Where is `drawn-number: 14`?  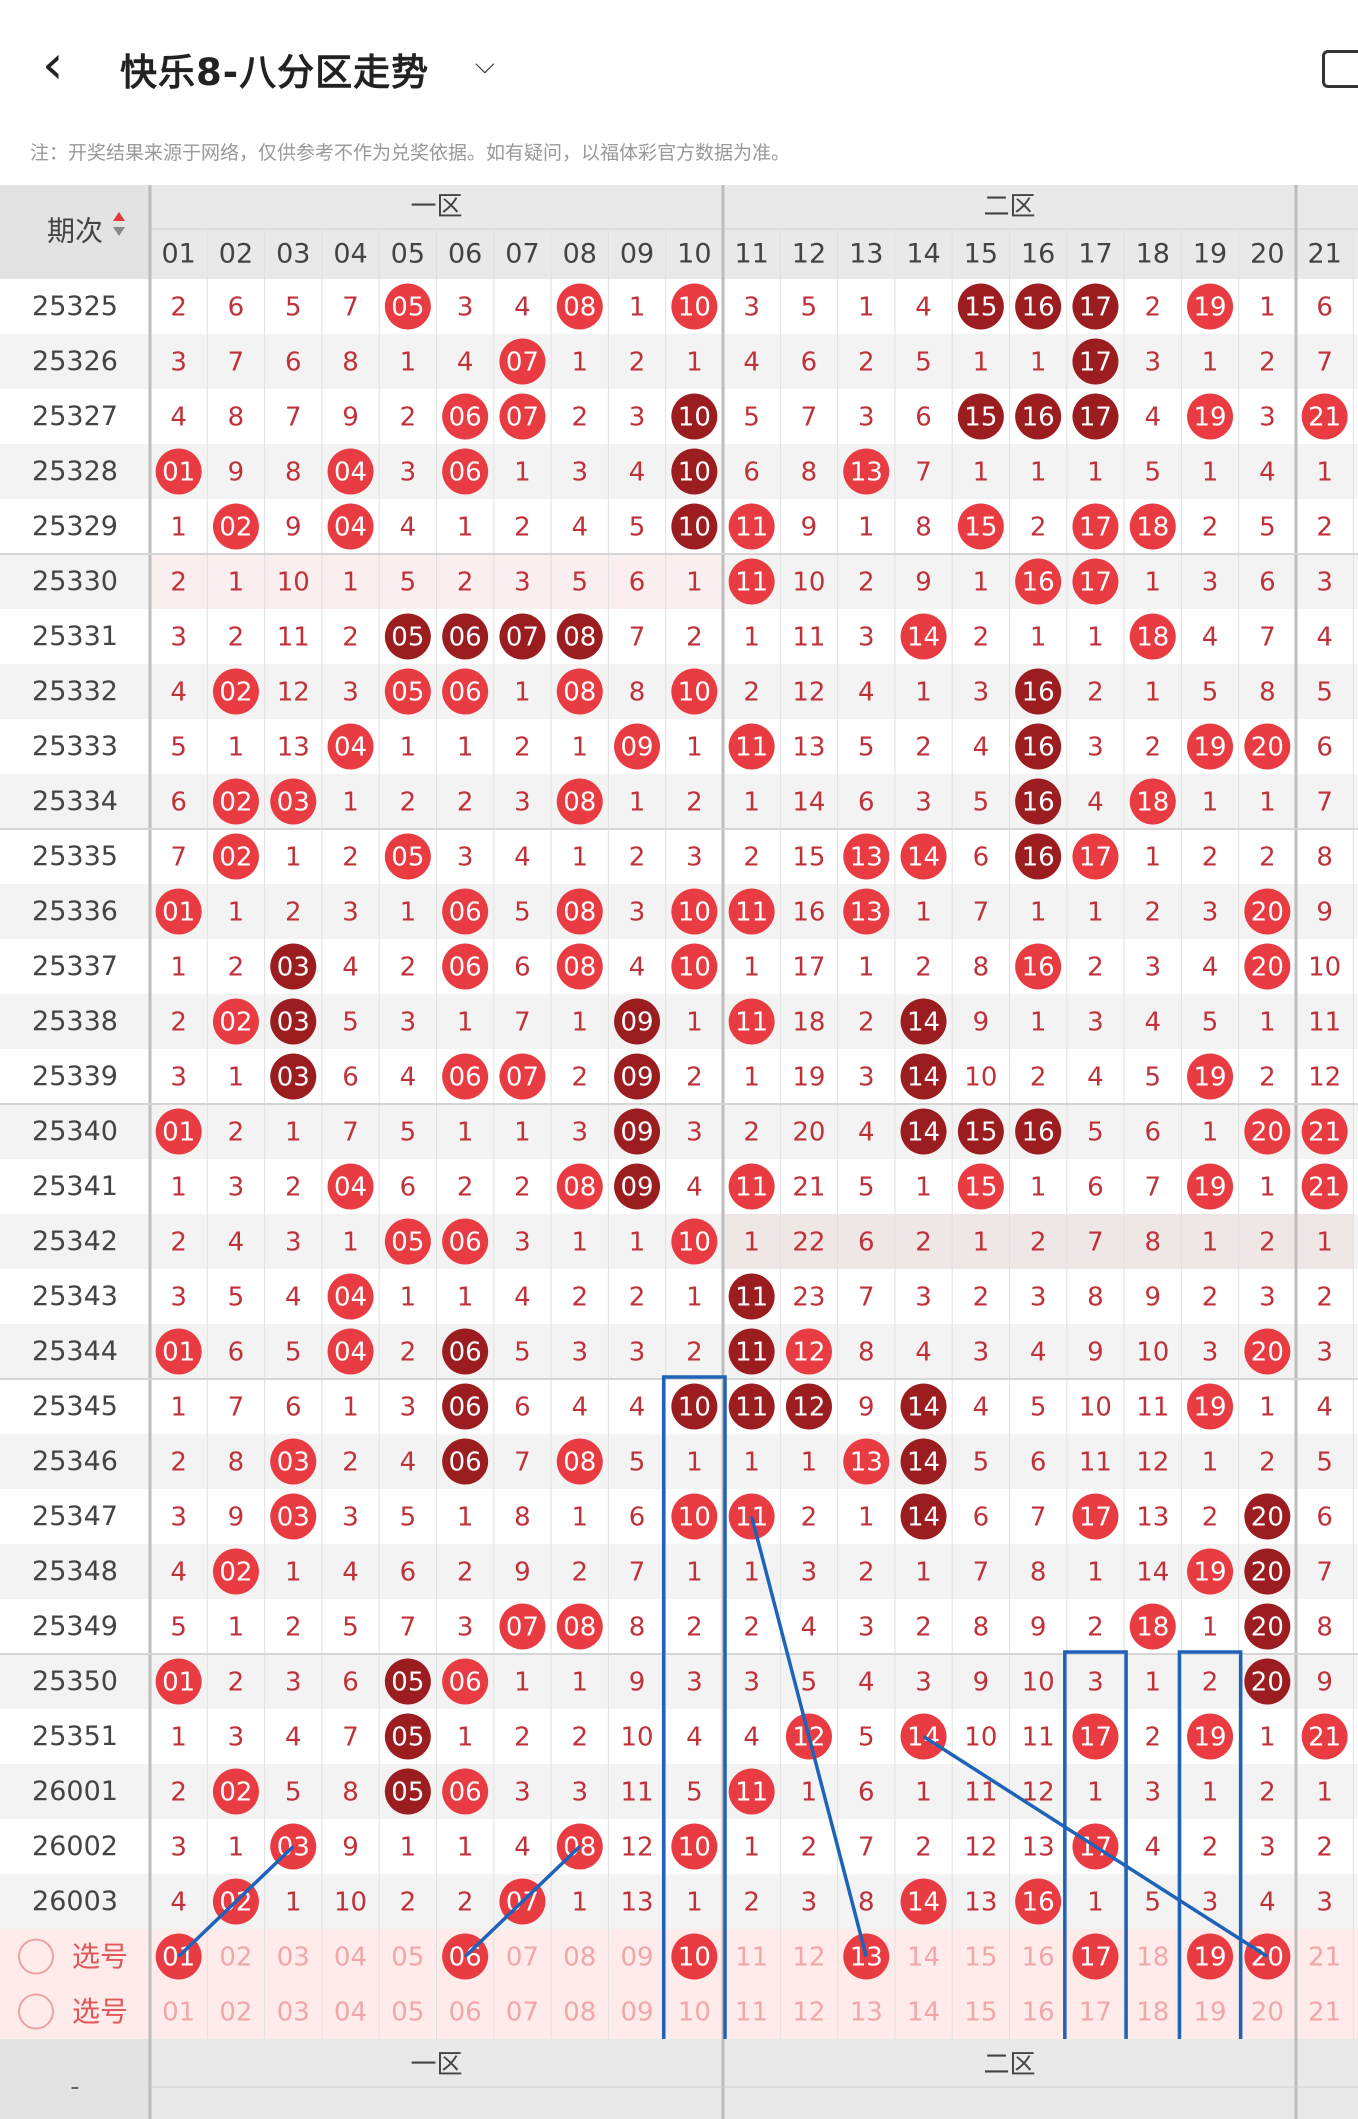
drawn-number: 14 is located at coordinates (923, 1078).